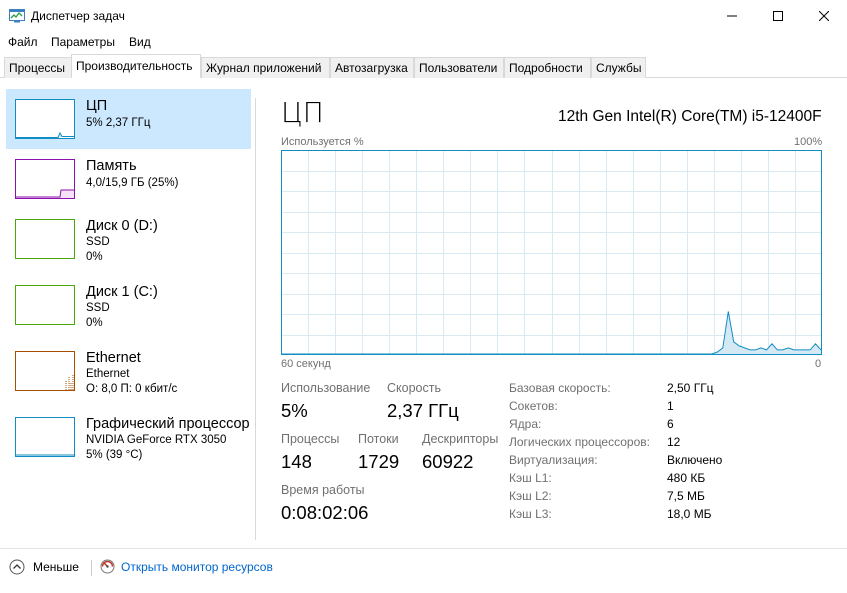 The width and height of the screenshot is (847, 593). What do you see at coordinates (695, 460) in the screenshot?
I see `detail-value-virtualization: Включено` at bounding box center [695, 460].